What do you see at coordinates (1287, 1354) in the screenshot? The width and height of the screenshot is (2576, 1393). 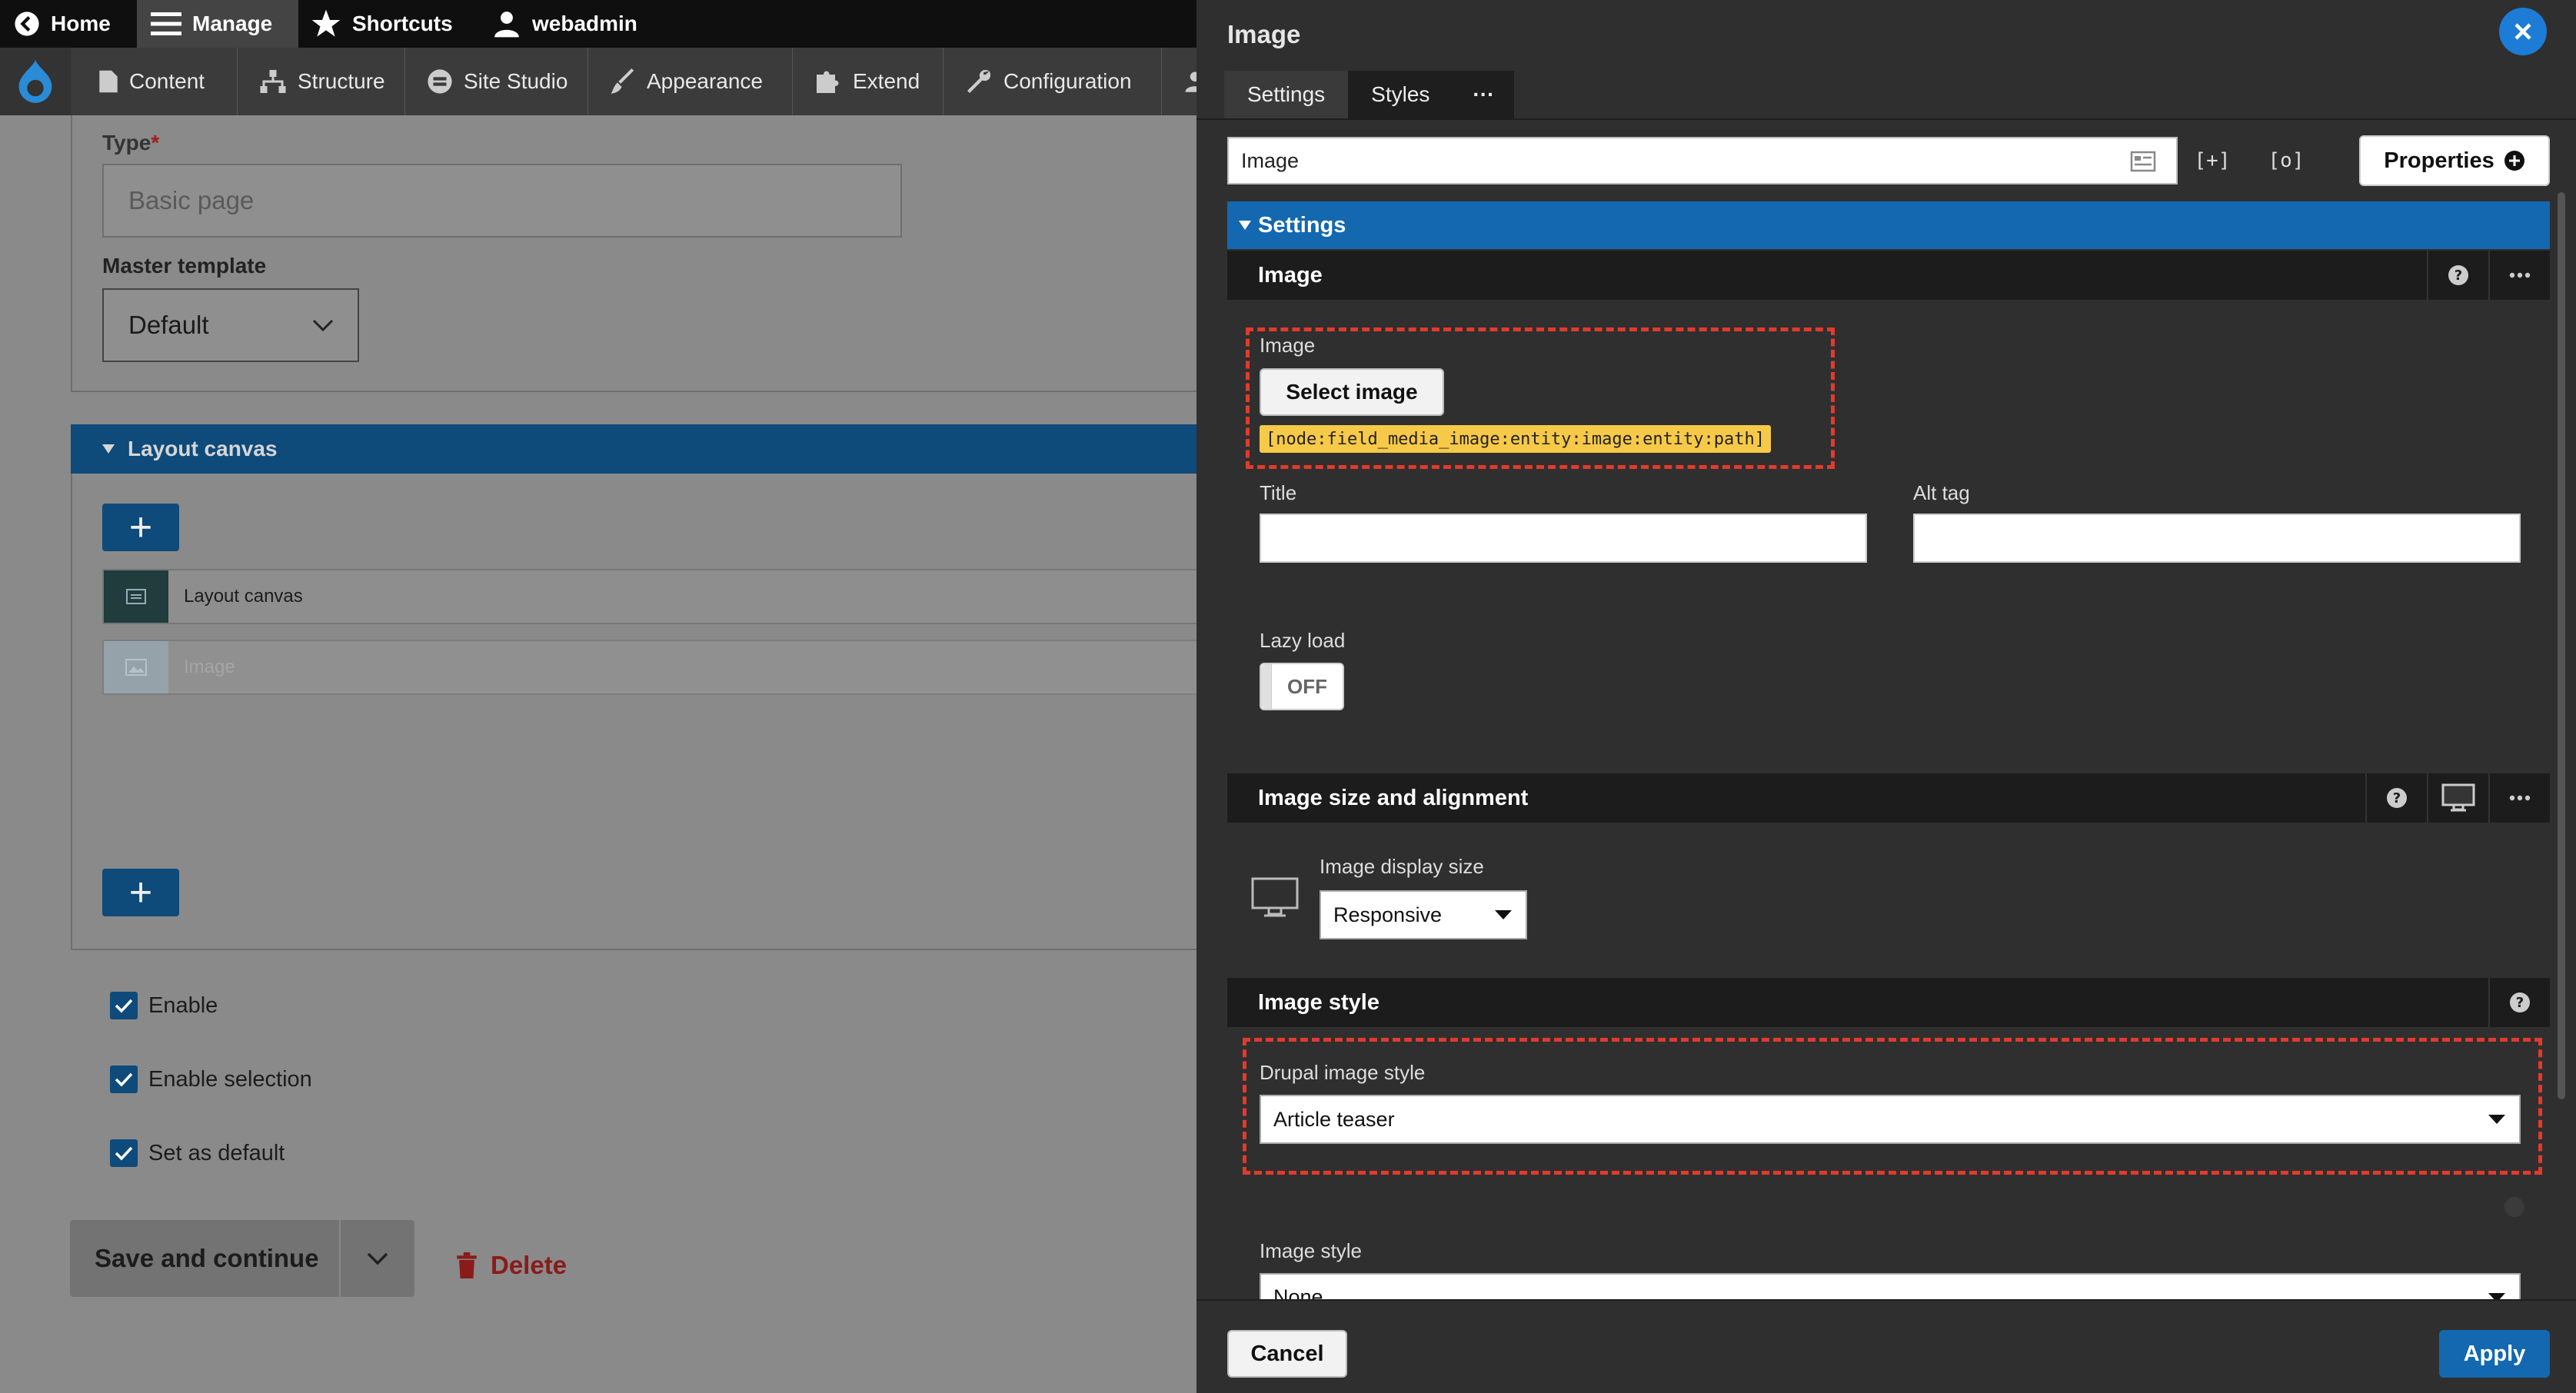 I see `cancel-button: Cancel` at bounding box center [1287, 1354].